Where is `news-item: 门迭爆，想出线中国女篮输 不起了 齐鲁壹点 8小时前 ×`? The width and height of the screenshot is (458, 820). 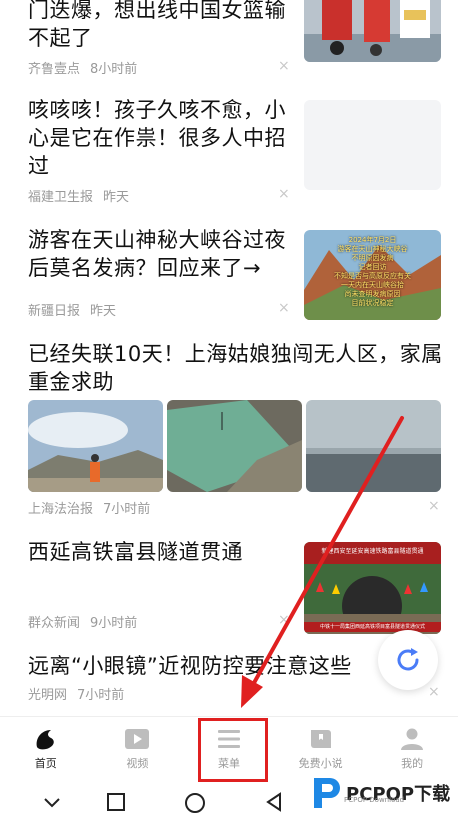
news-item: 门迭爆，想出线中国女篮输 不起了 齐鲁壹点 8小时前 × is located at coordinates (229, 43).